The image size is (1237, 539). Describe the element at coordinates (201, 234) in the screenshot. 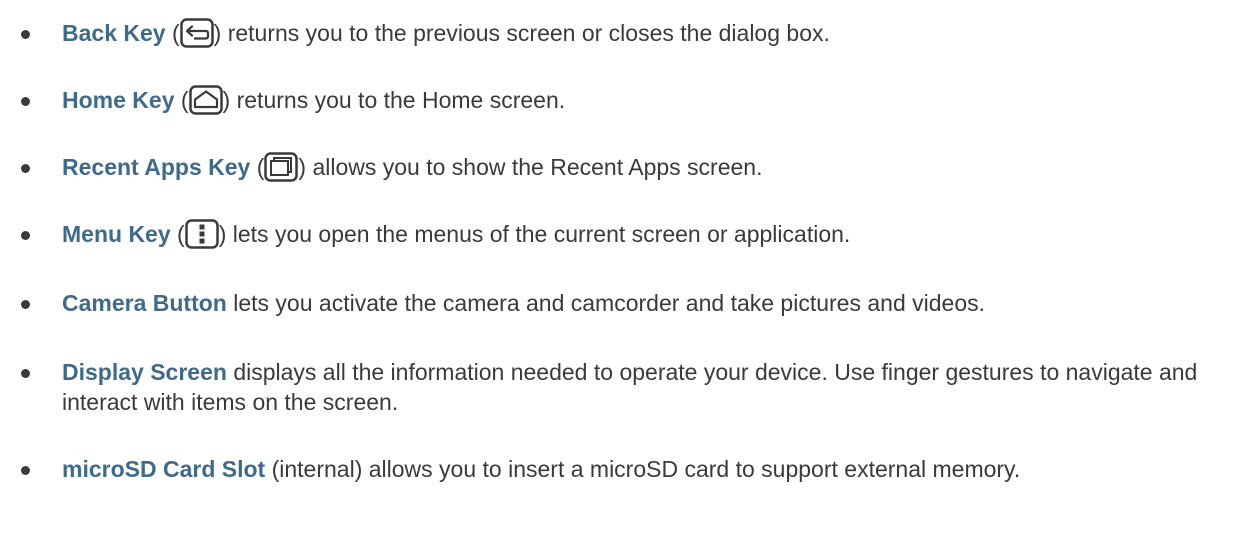

I see `menu-key-icon` at that location.